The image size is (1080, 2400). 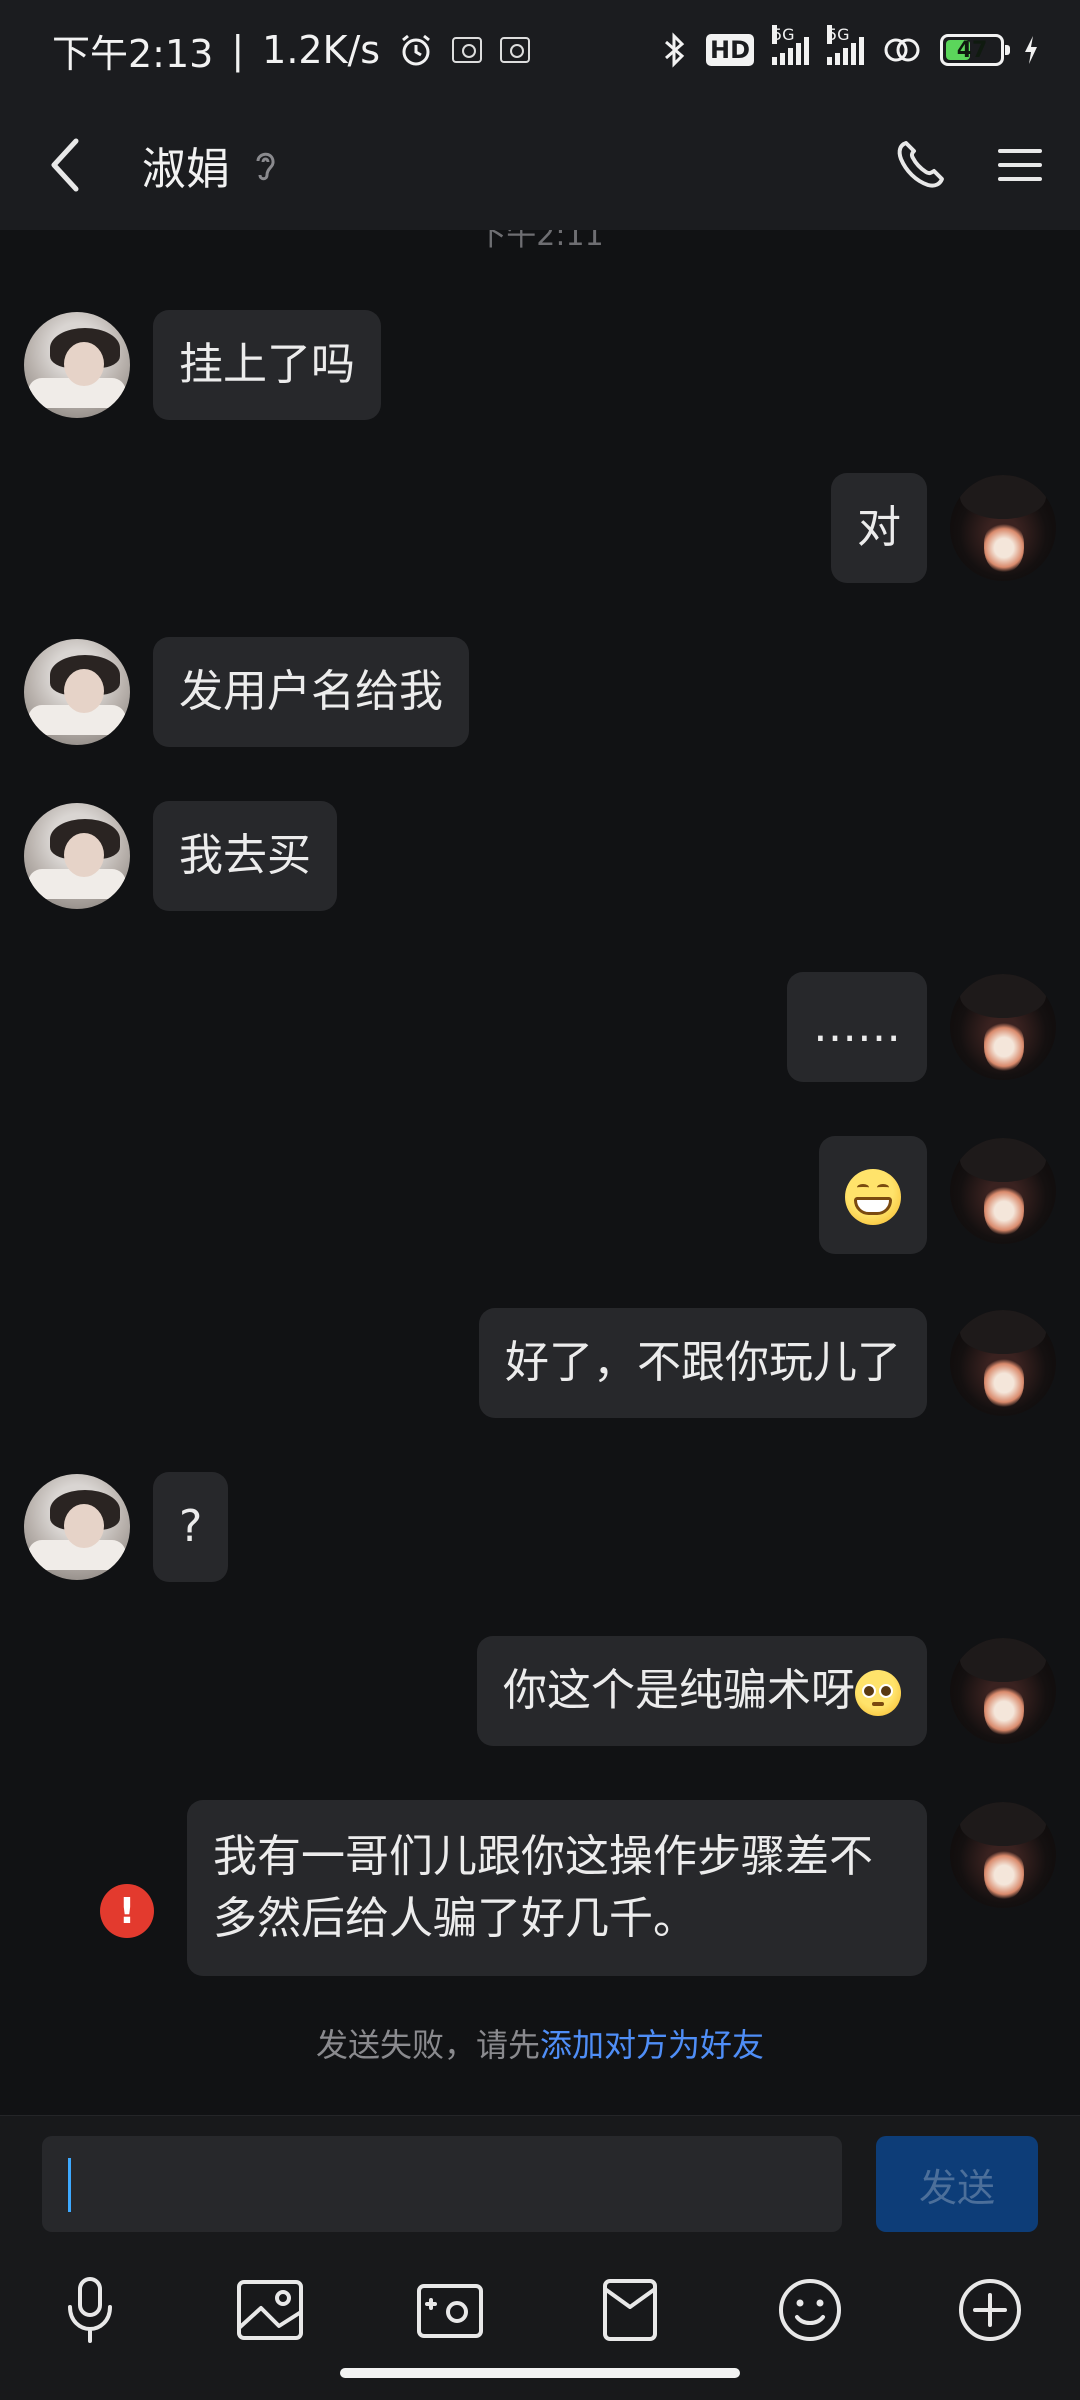 I want to click on message-bubble, so click(x=873, y=1195).